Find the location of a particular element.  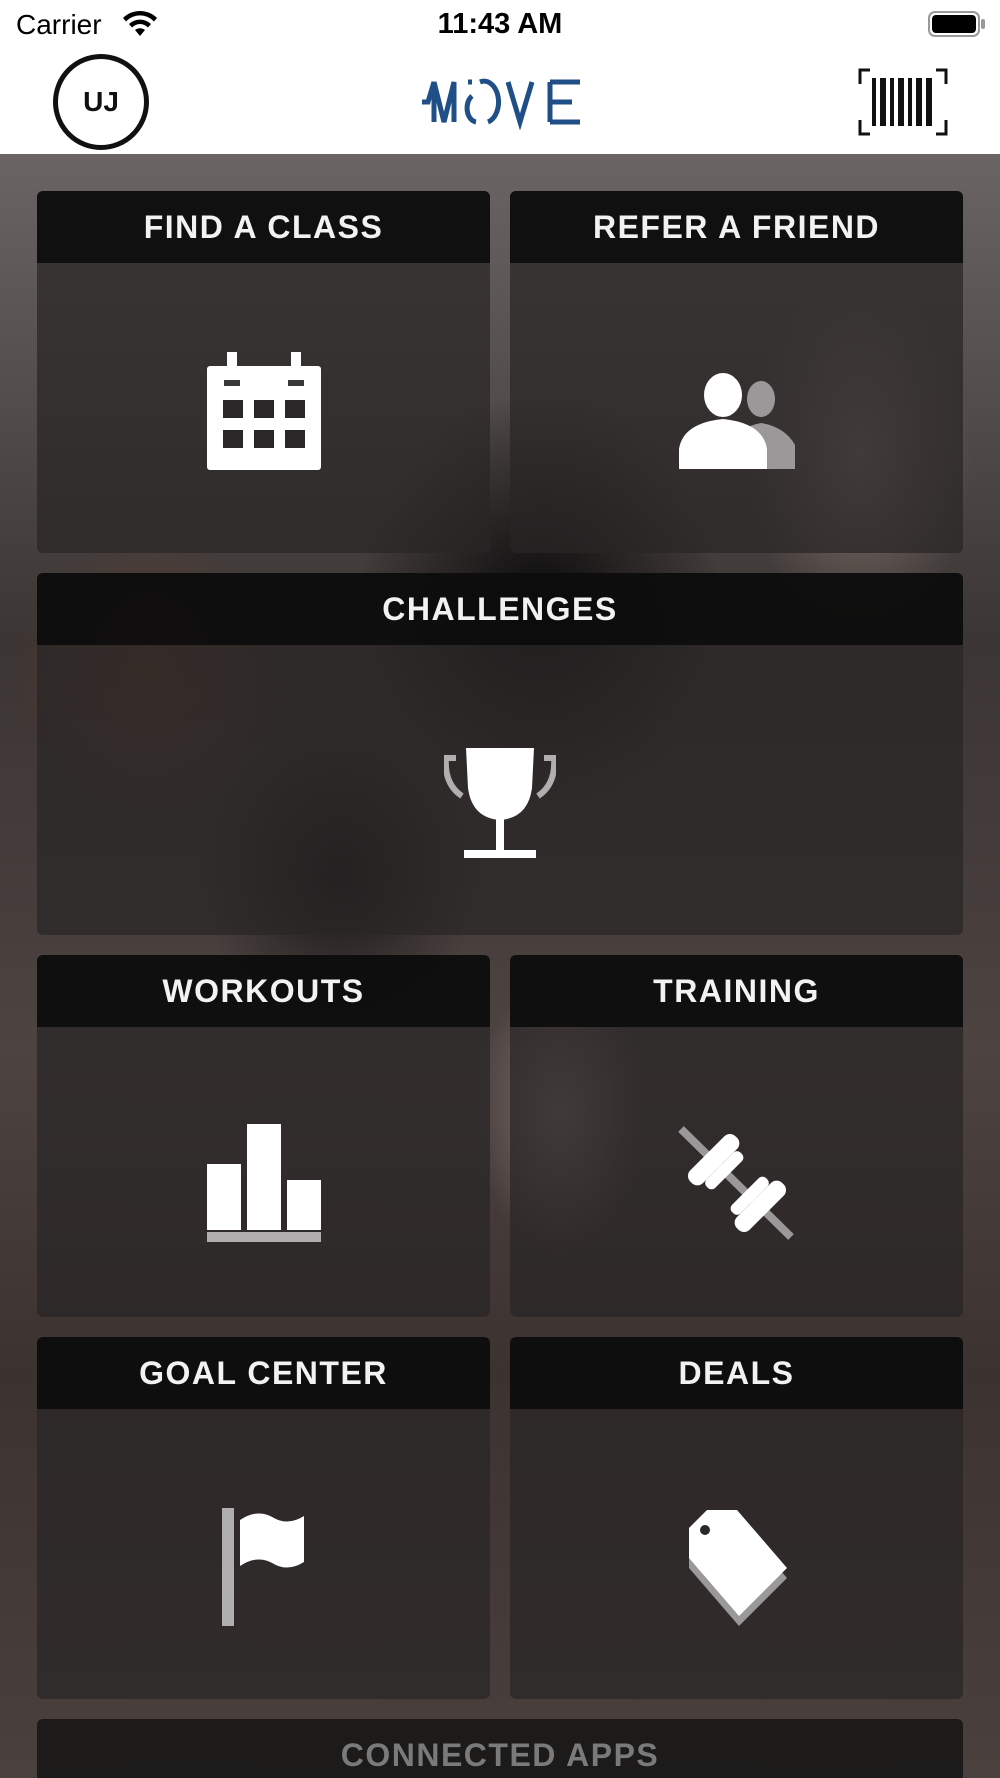

app-logo is located at coordinates (505, 102).